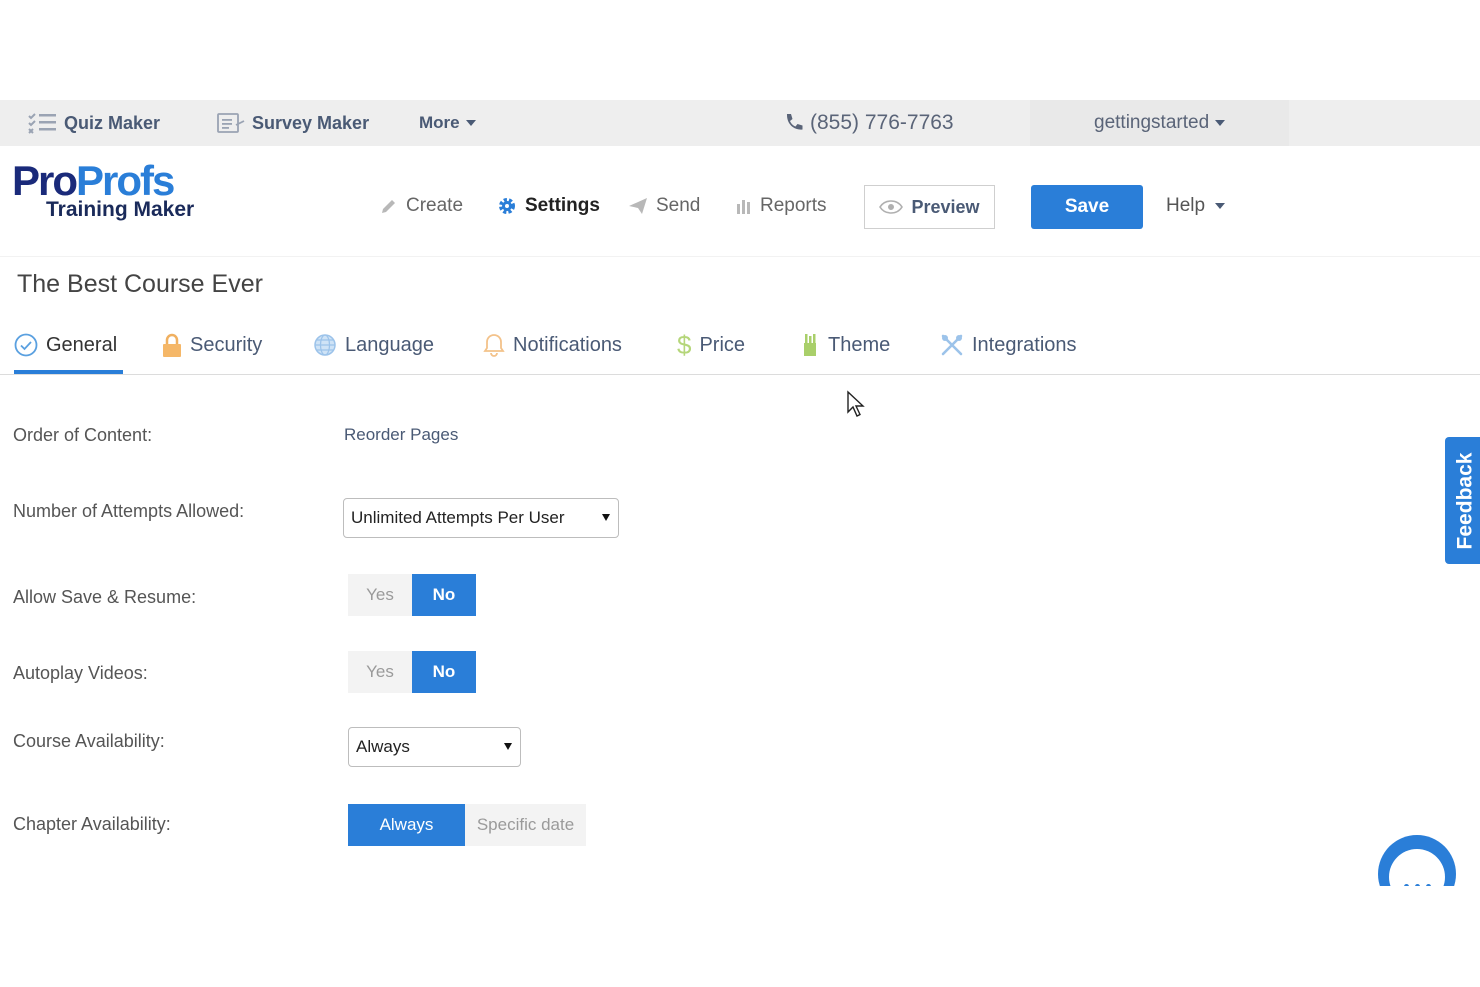 This screenshot has height=987, width=1480. What do you see at coordinates (507, 206) in the screenshot?
I see `gear-icon` at bounding box center [507, 206].